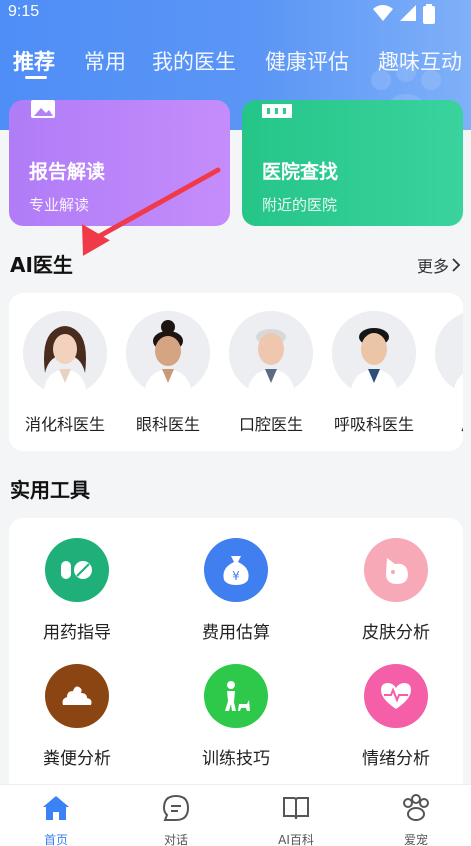  What do you see at coordinates (236, 633) in the screenshot?
I see `tool-label: 费用估算` at bounding box center [236, 633].